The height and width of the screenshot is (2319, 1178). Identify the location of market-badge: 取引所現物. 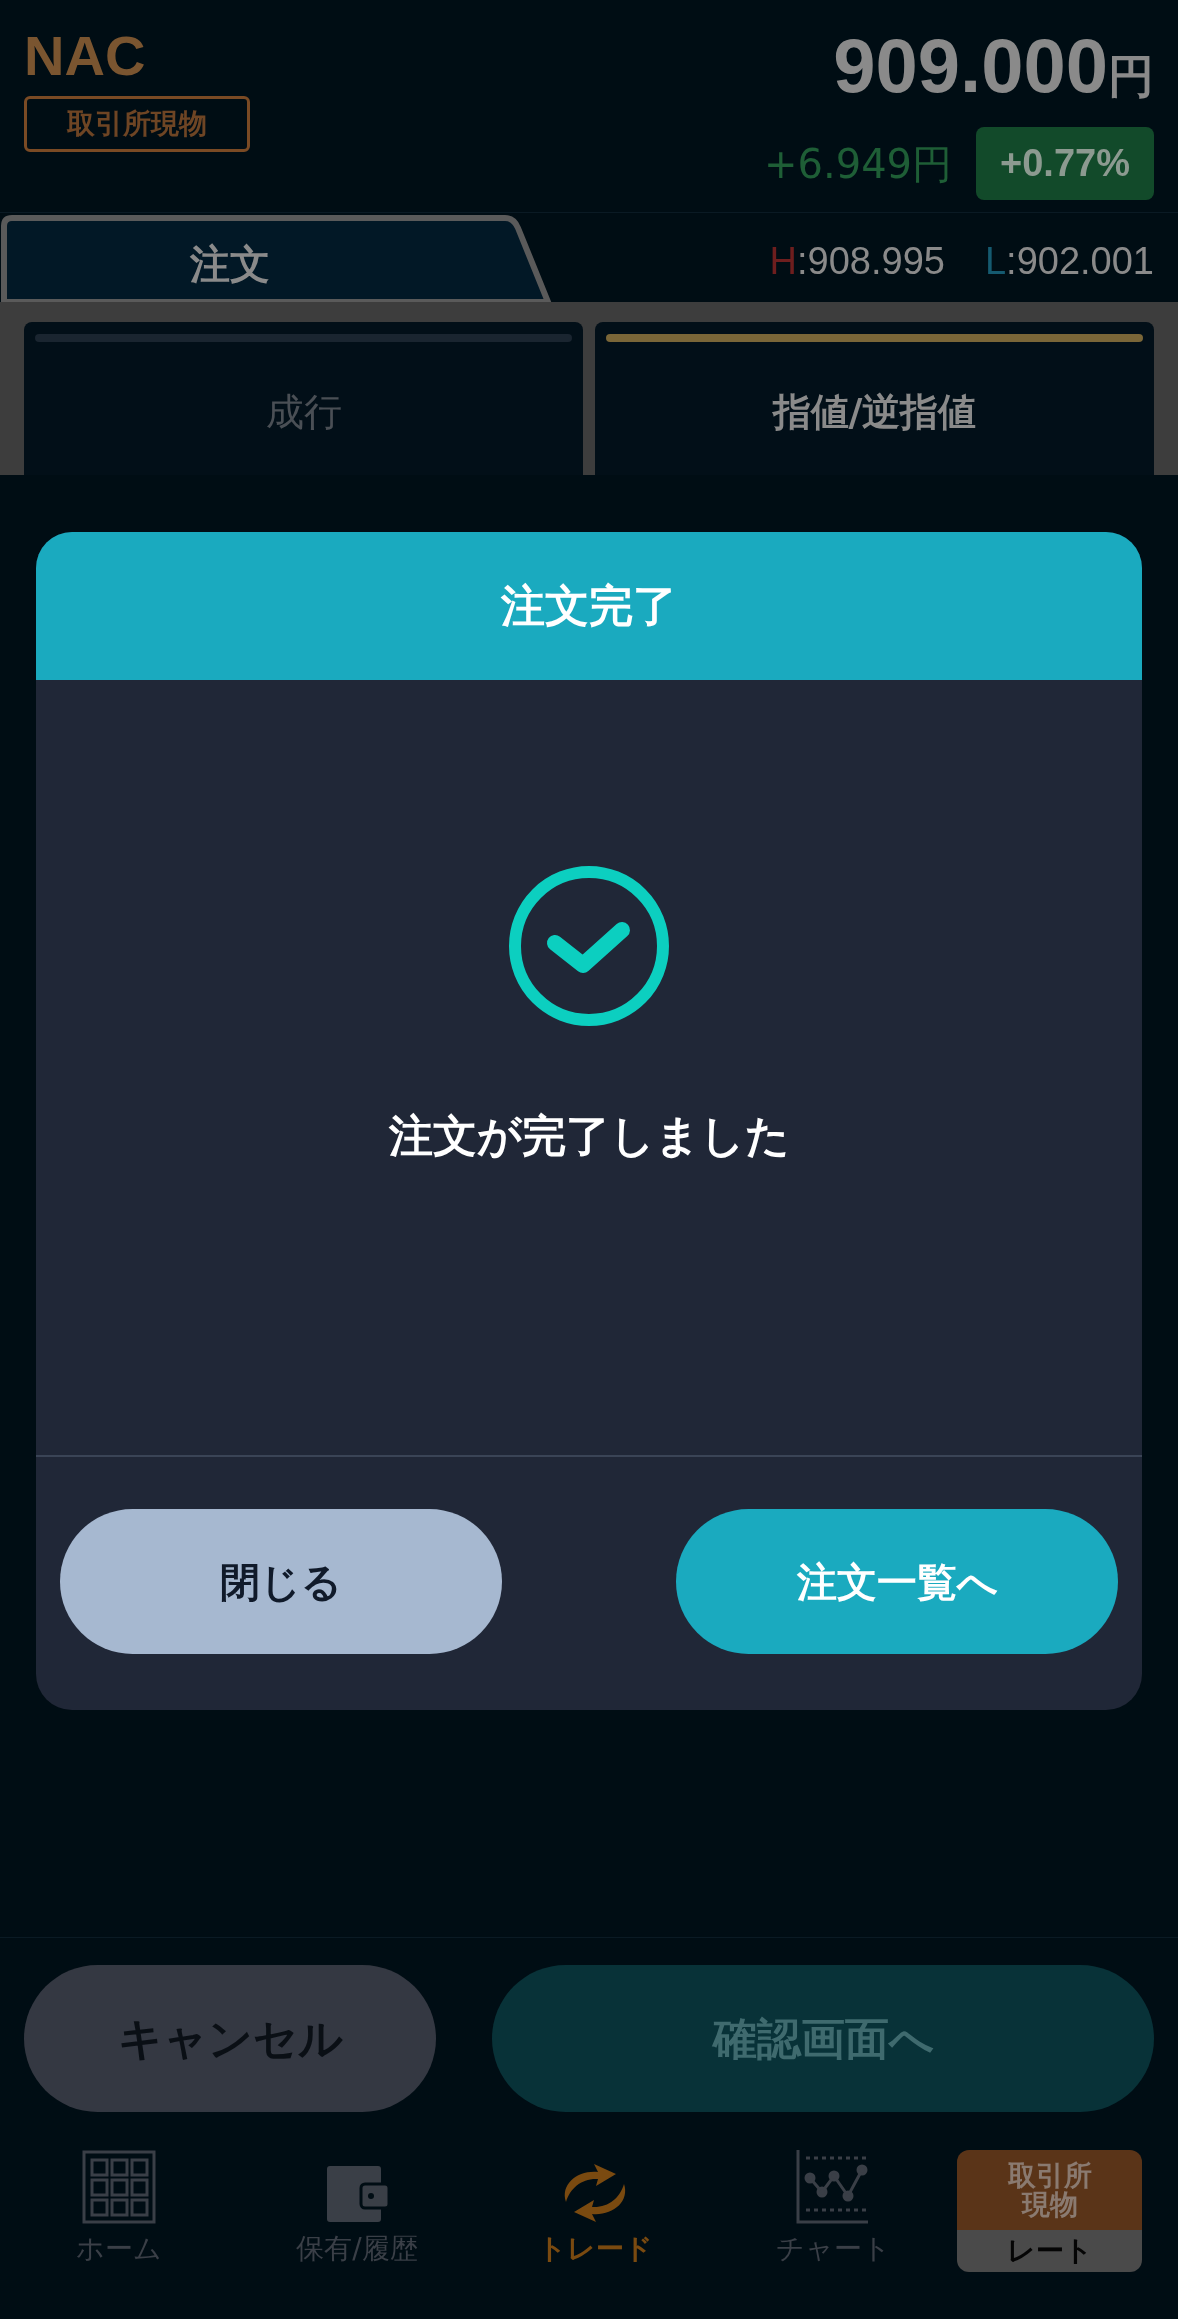
(137, 124).